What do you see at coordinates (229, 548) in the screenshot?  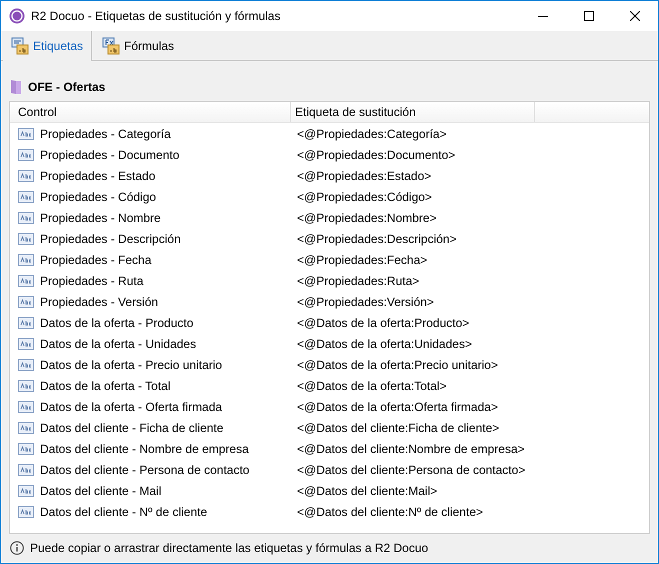 I see `status-text: Puede copiar o arrastrar directamente las etiquetas y fórmulas a R2 Docuo` at bounding box center [229, 548].